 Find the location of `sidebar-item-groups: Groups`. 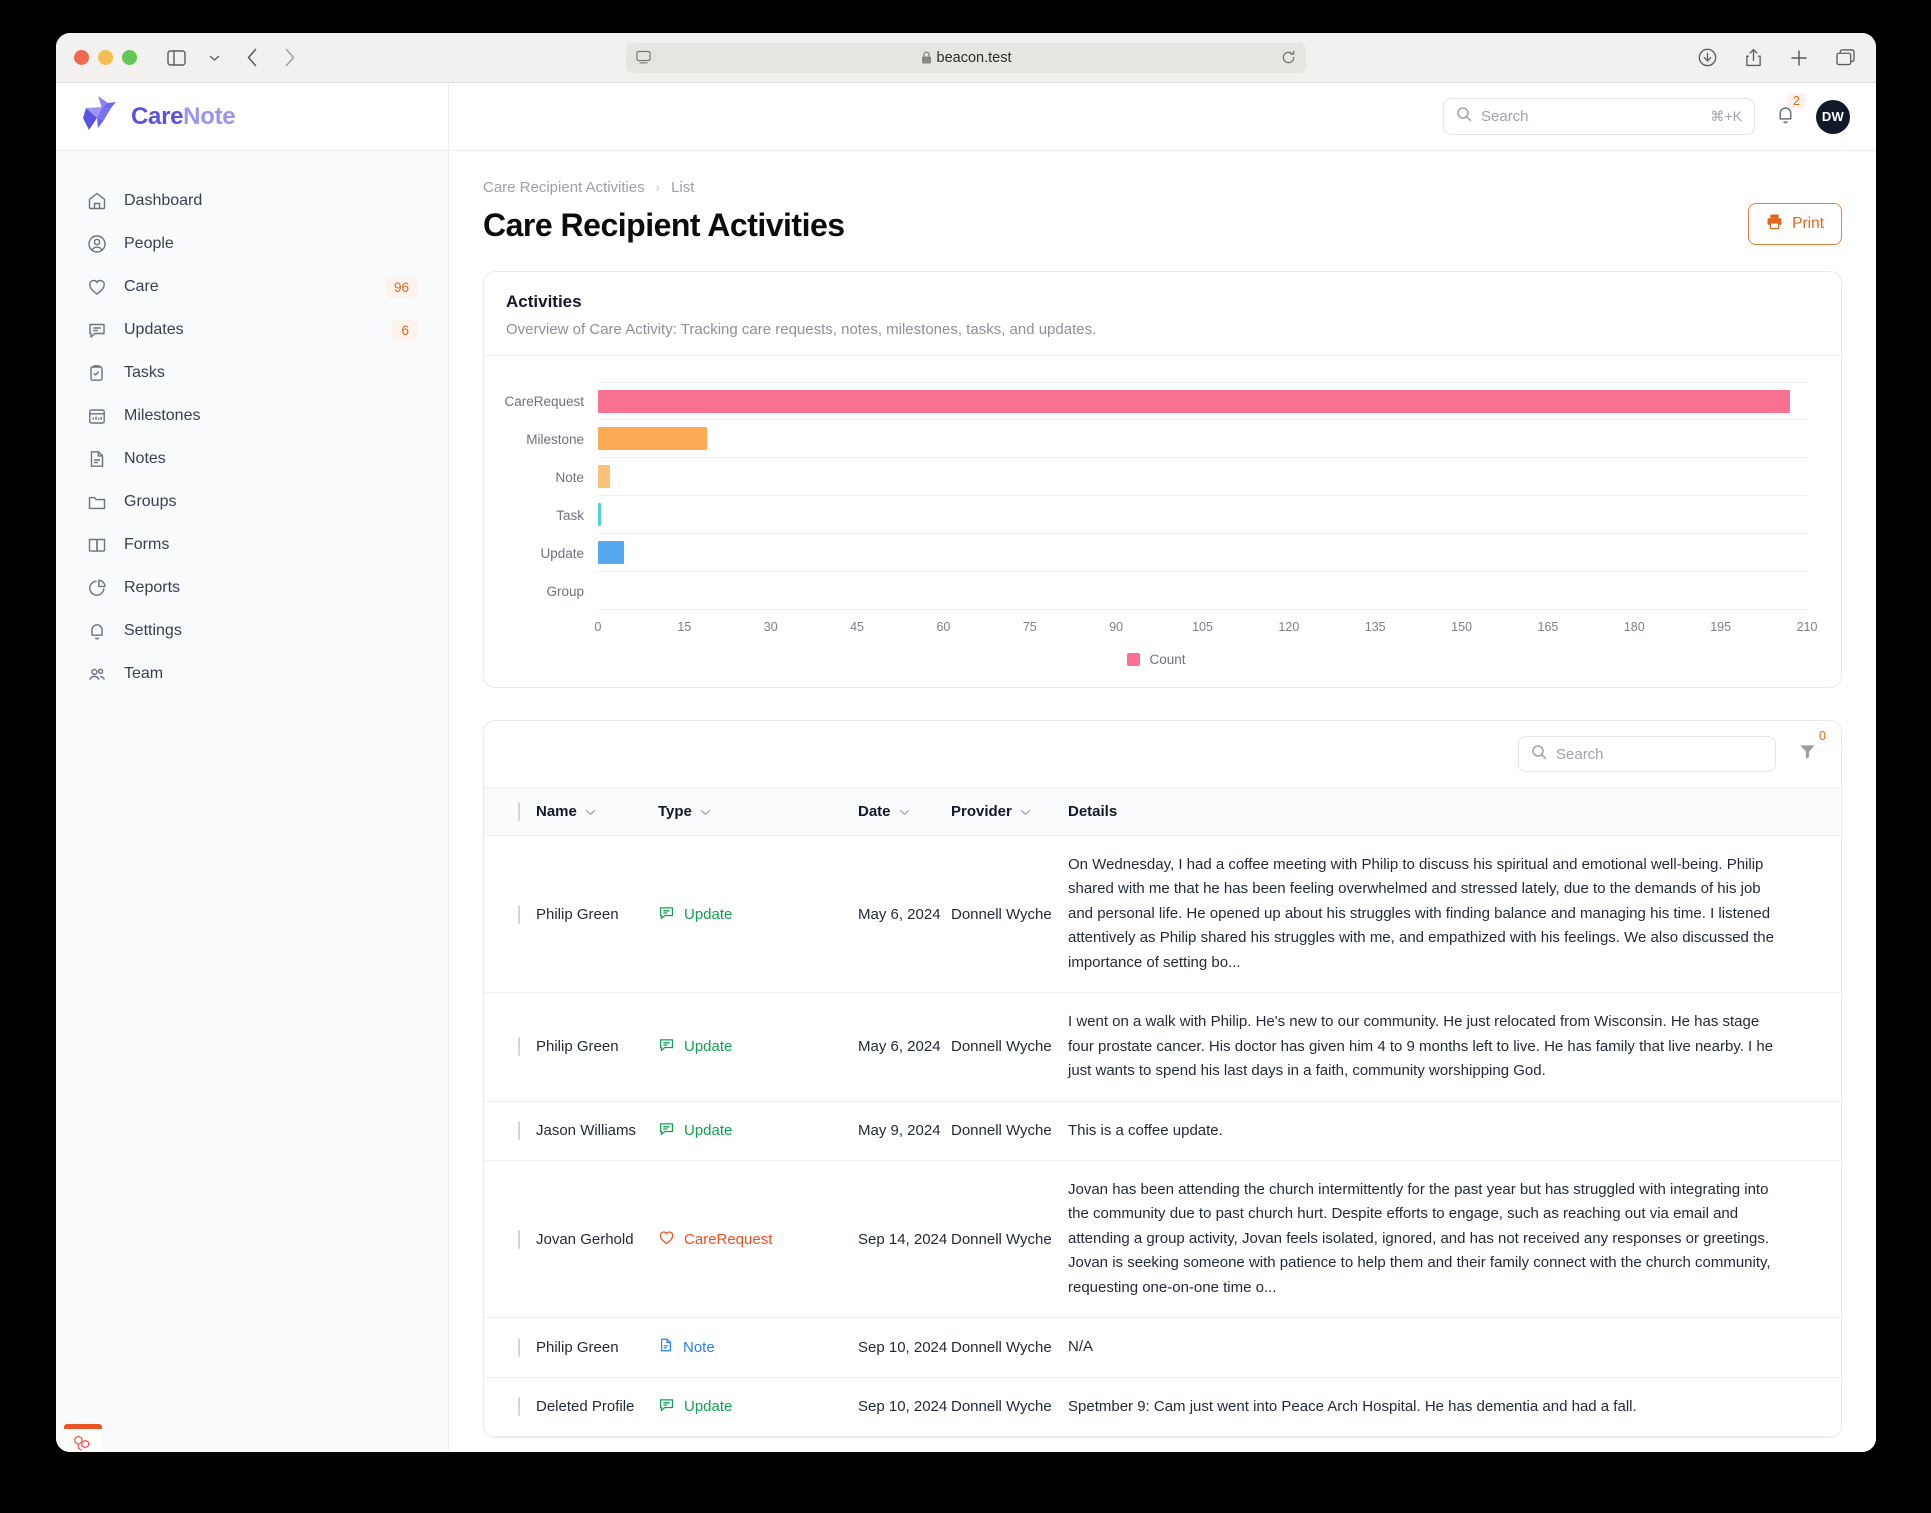

sidebar-item-groups: Groups is located at coordinates (252, 502).